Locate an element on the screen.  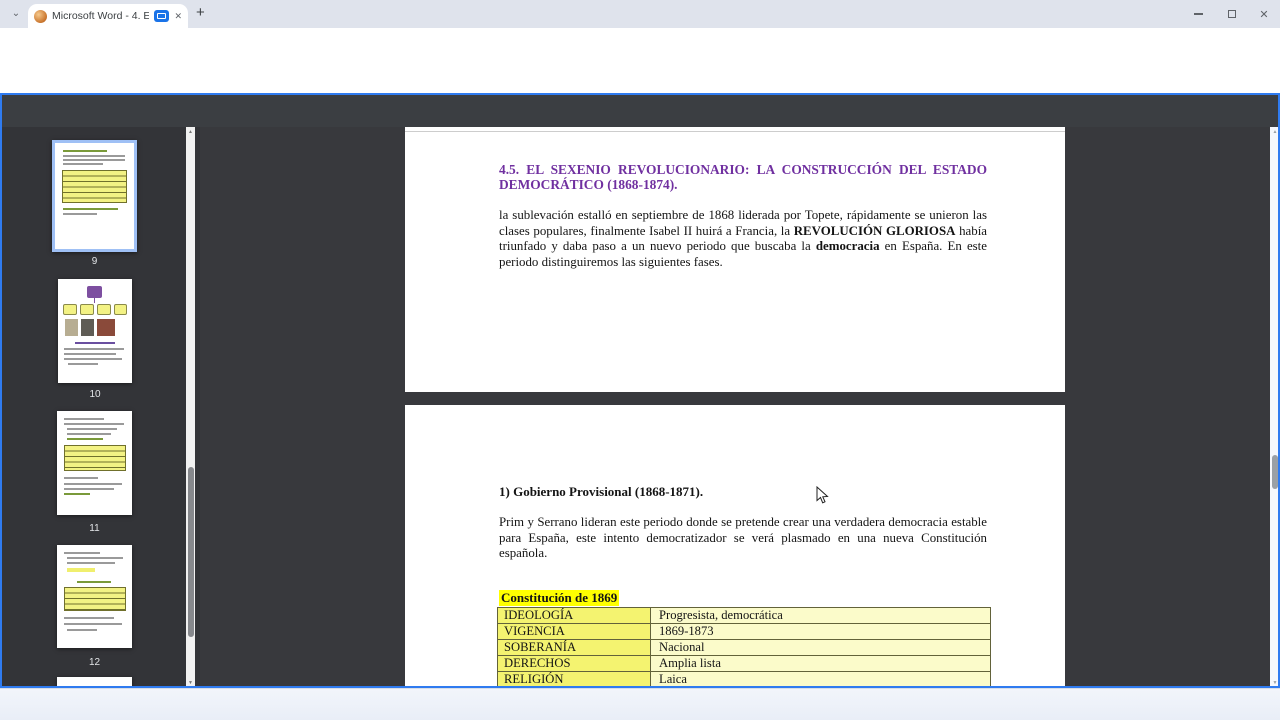
content-divider is located at coordinates (735, 131).